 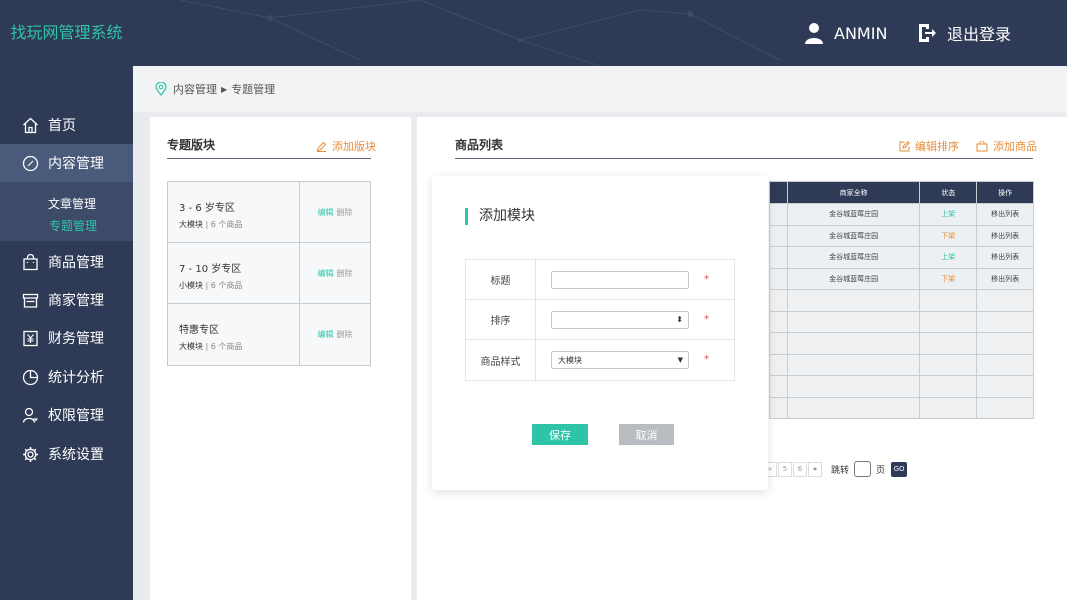 I want to click on sidebar-item-statistics: 统计分析, so click(x=66, y=377).